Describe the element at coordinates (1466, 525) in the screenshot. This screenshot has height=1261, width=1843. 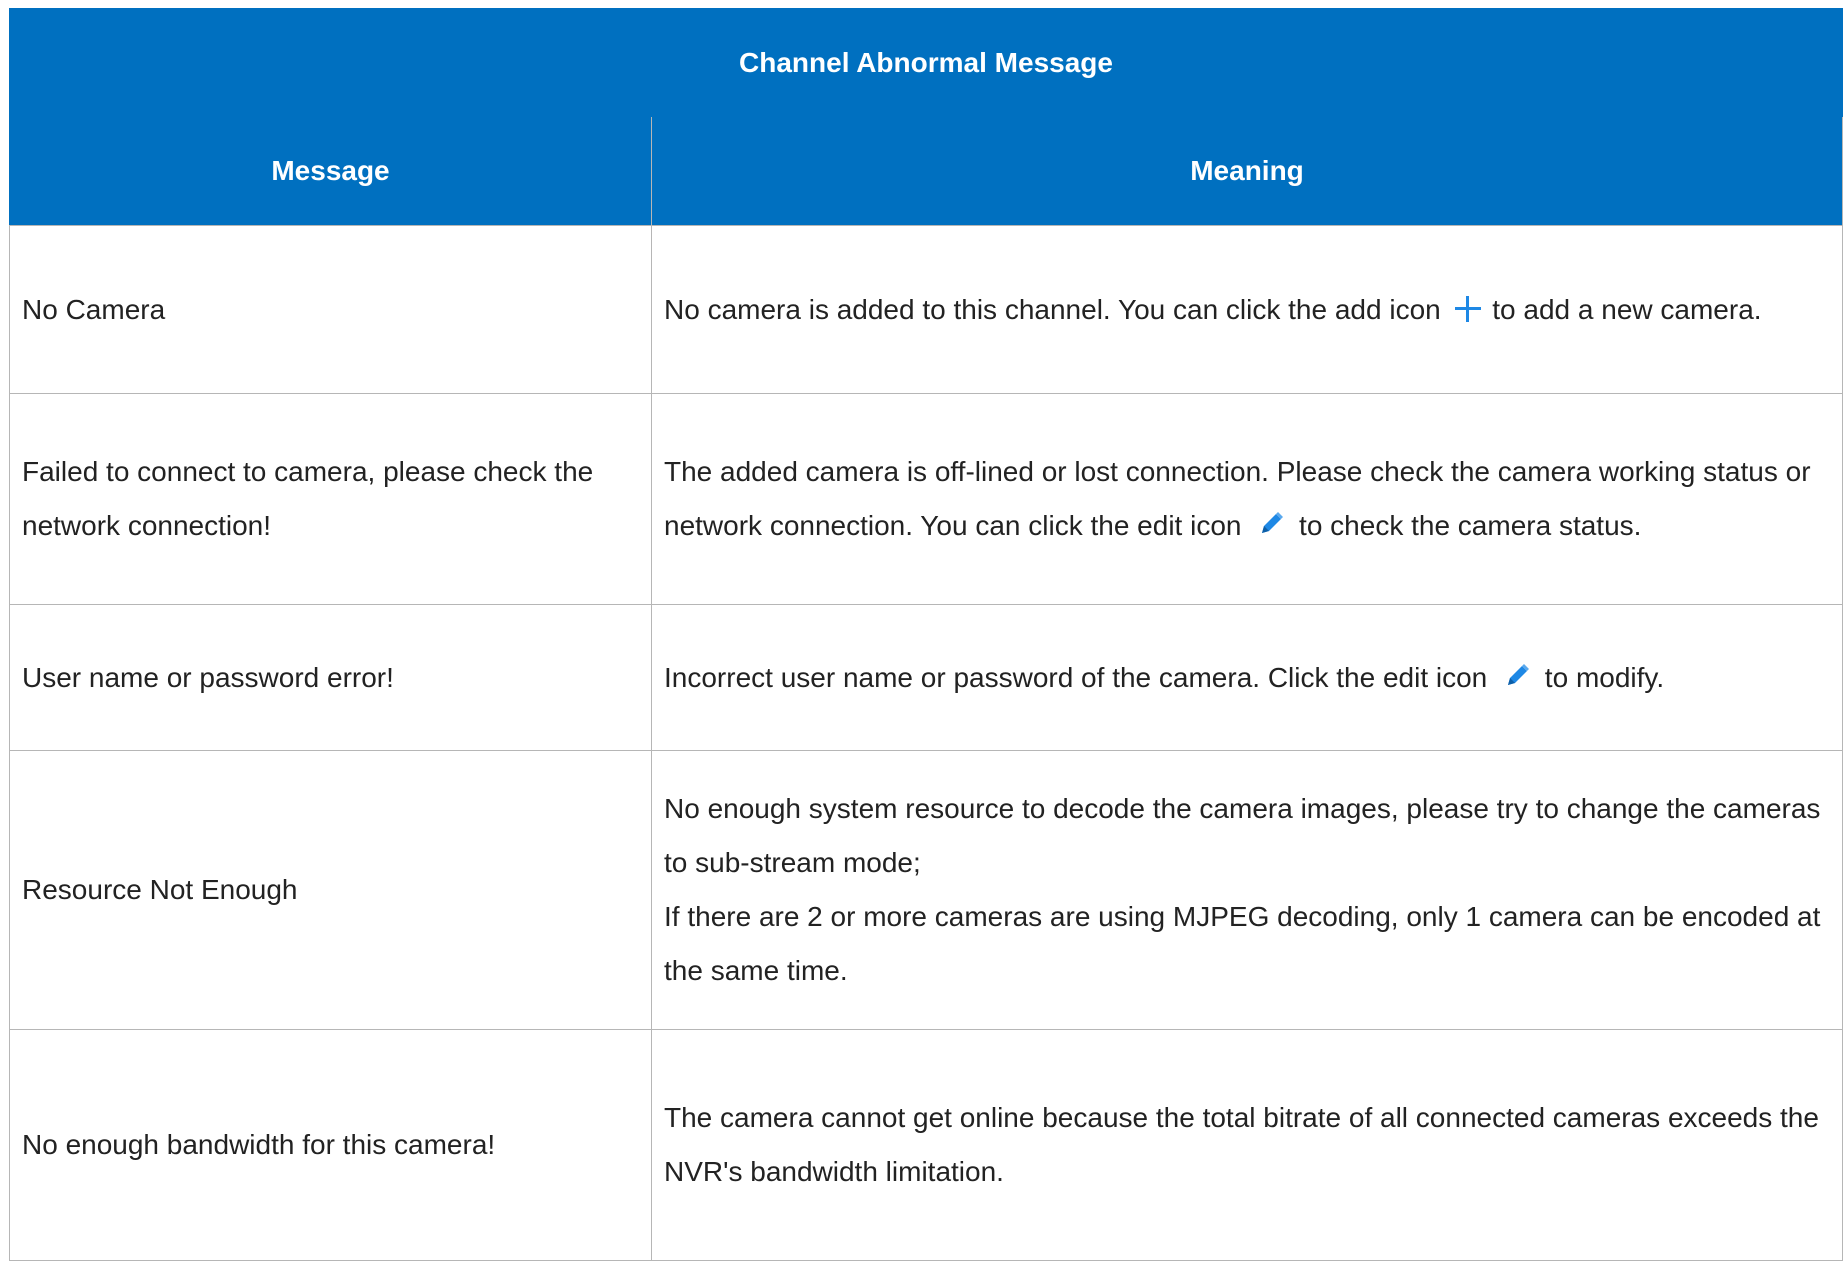
I see `meaning-text: to check the camera status.` at that location.